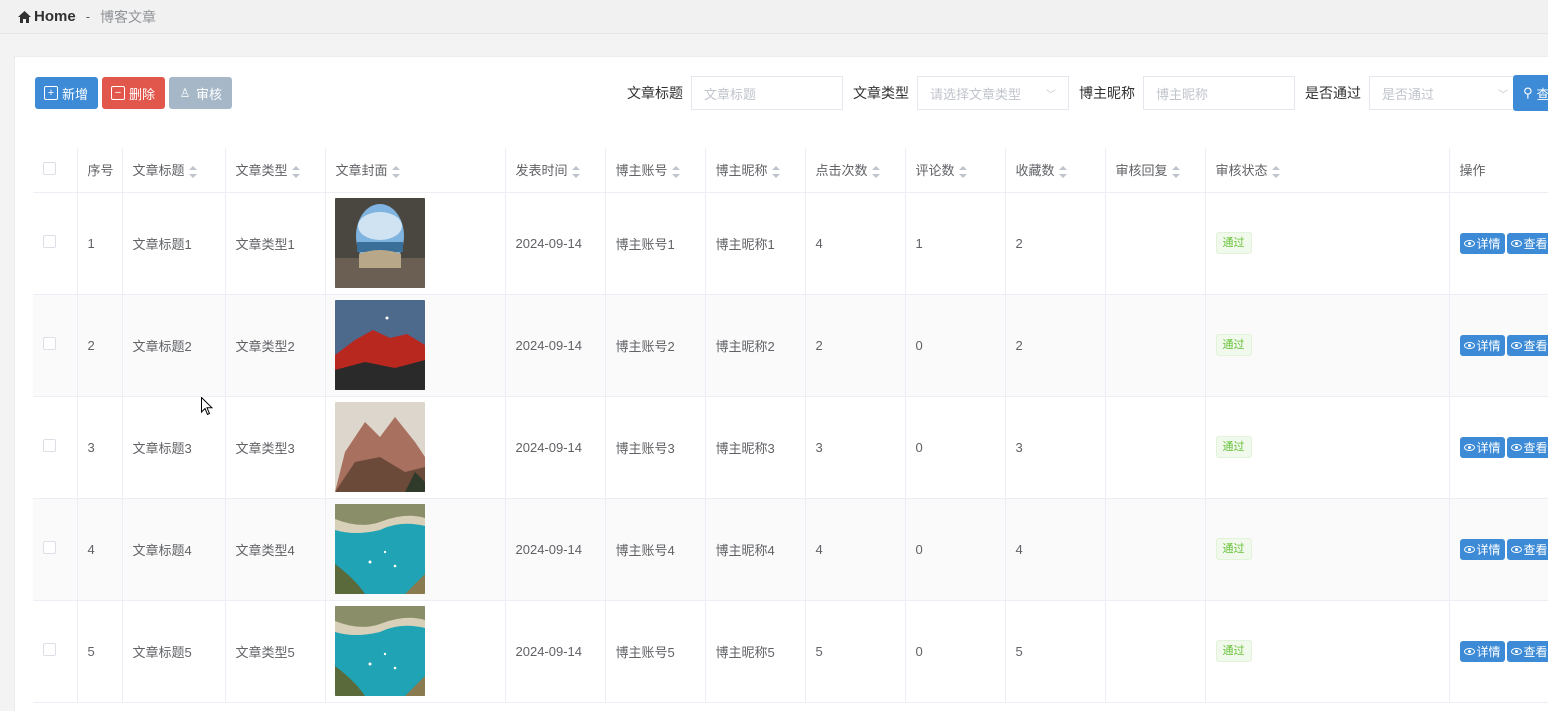 Image resolution: width=1548 pixels, height=711 pixels. I want to click on search-icon: ⚲, so click(1528, 92).